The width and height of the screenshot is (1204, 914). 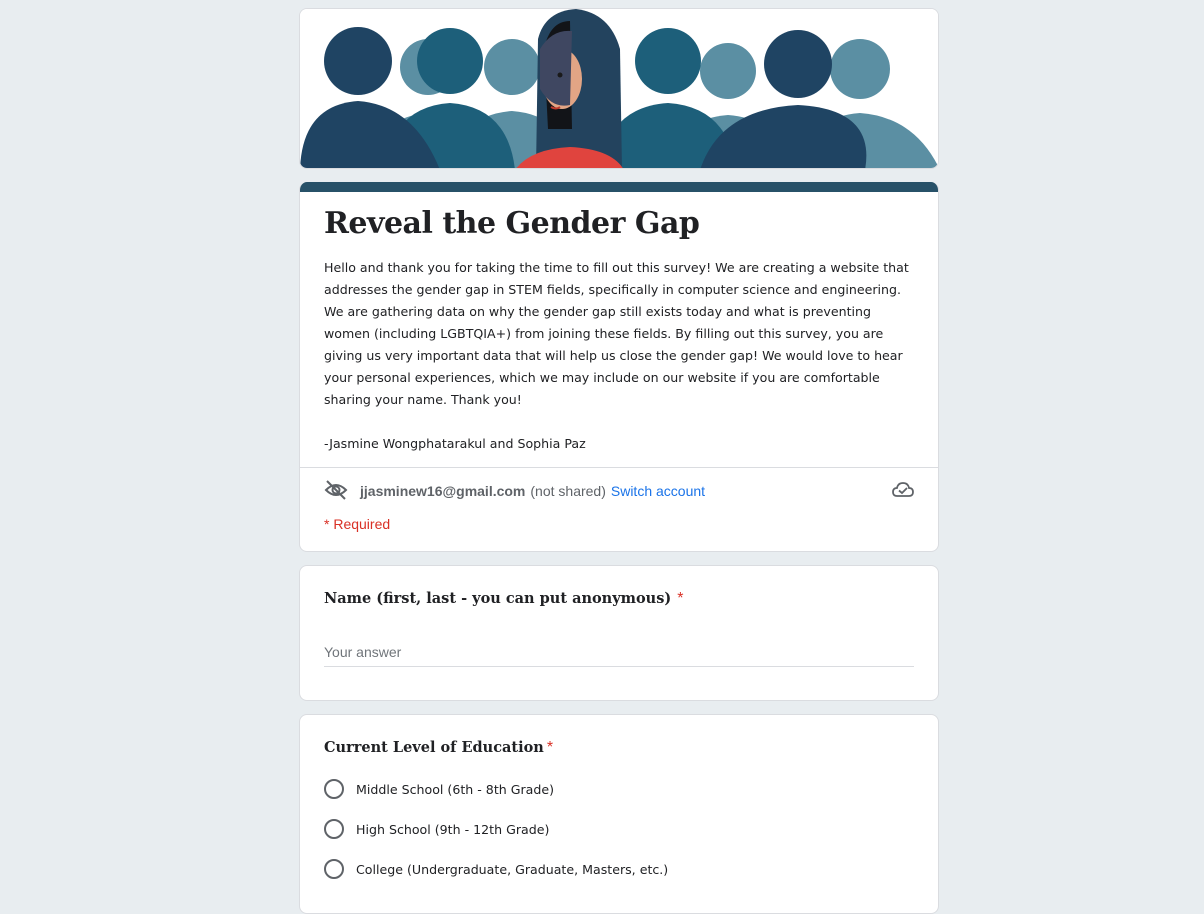 What do you see at coordinates (434, 747) in the screenshot?
I see `question-title: Current Level of Education` at bounding box center [434, 747].